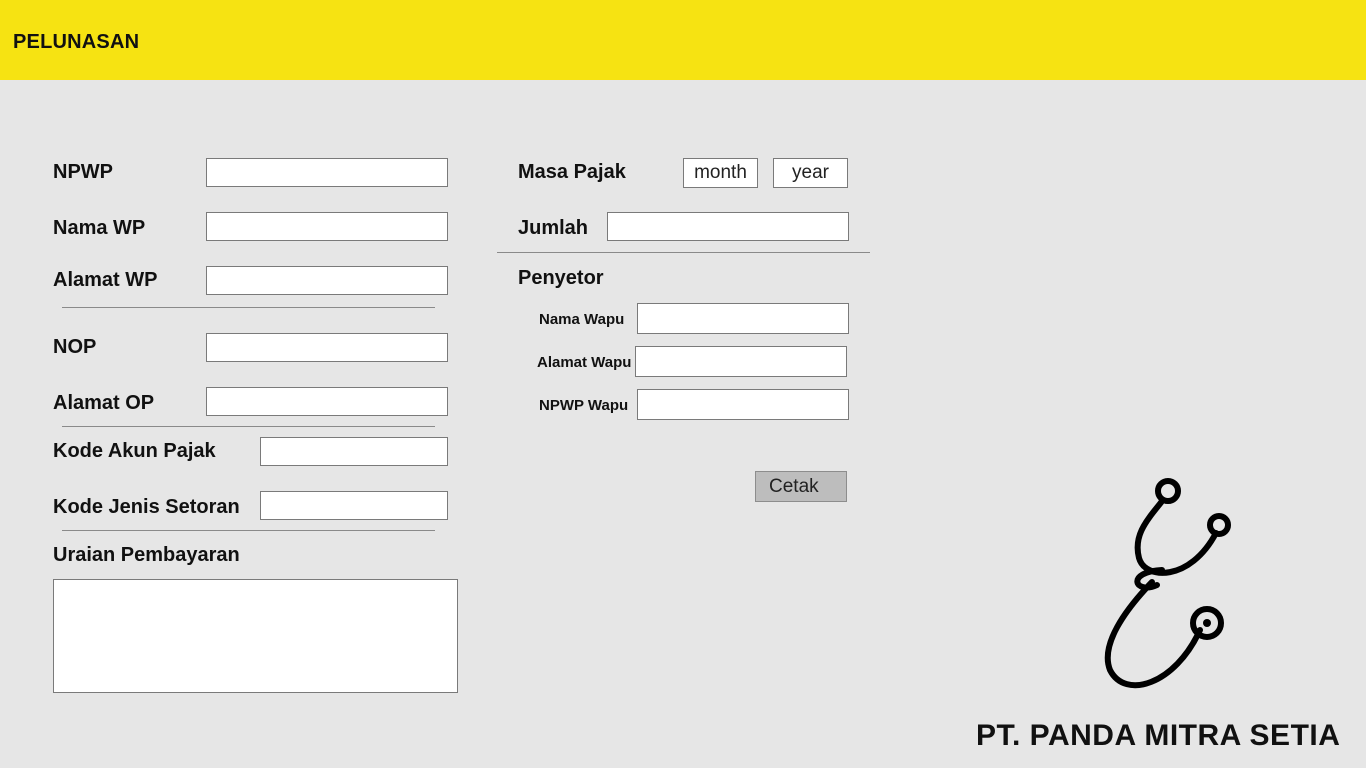 This screenshot has width=1366, height=768. Describe the element at coordinates (255, 636) in the screenshot. I see `uraian-pembayaran-textarea` at that location.